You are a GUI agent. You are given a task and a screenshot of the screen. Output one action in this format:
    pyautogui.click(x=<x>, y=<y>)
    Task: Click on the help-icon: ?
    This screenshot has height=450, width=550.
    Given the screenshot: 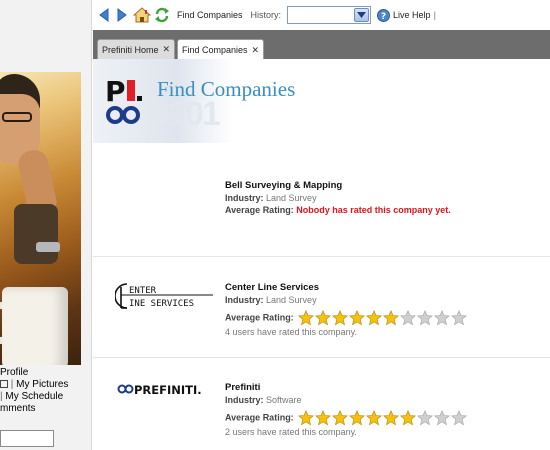 What is the action you would take?
    pyautogui.click(x=384, y=15)
    